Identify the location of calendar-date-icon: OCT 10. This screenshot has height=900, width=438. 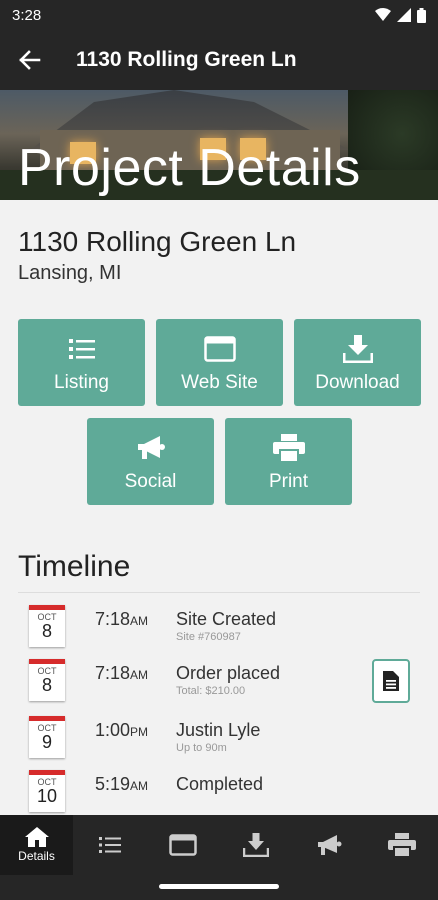
(47, 791).